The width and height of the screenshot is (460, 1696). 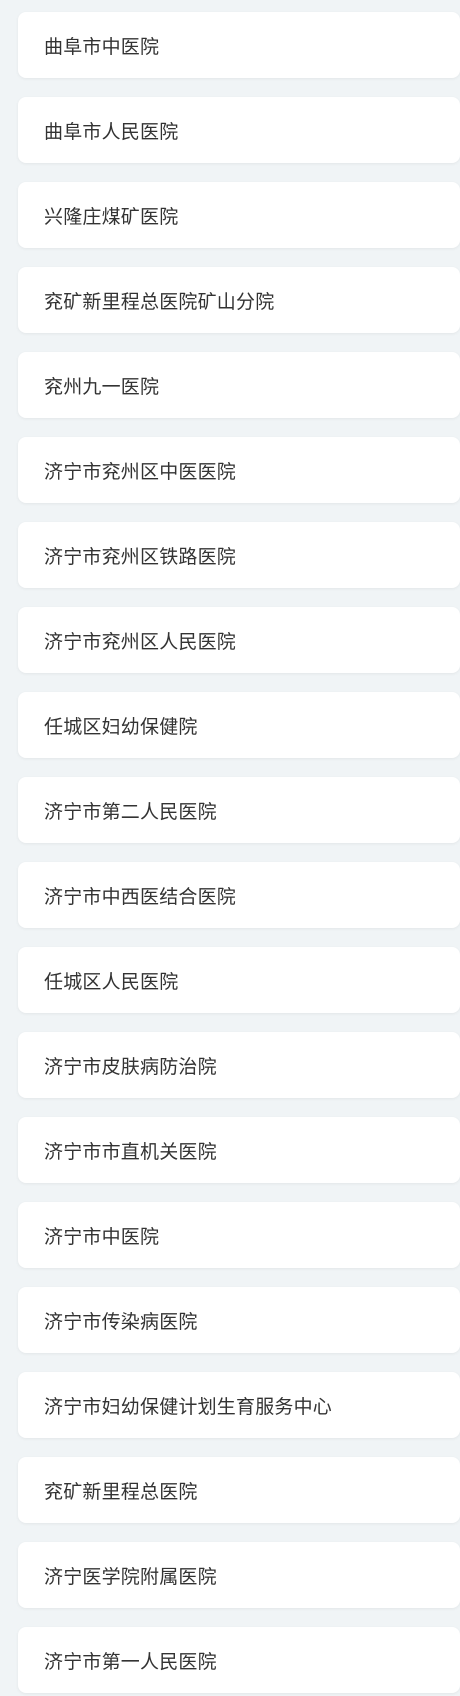 I want to click on hospital-name: 济宁医学院附属医院, so click(x=130, y=1576).